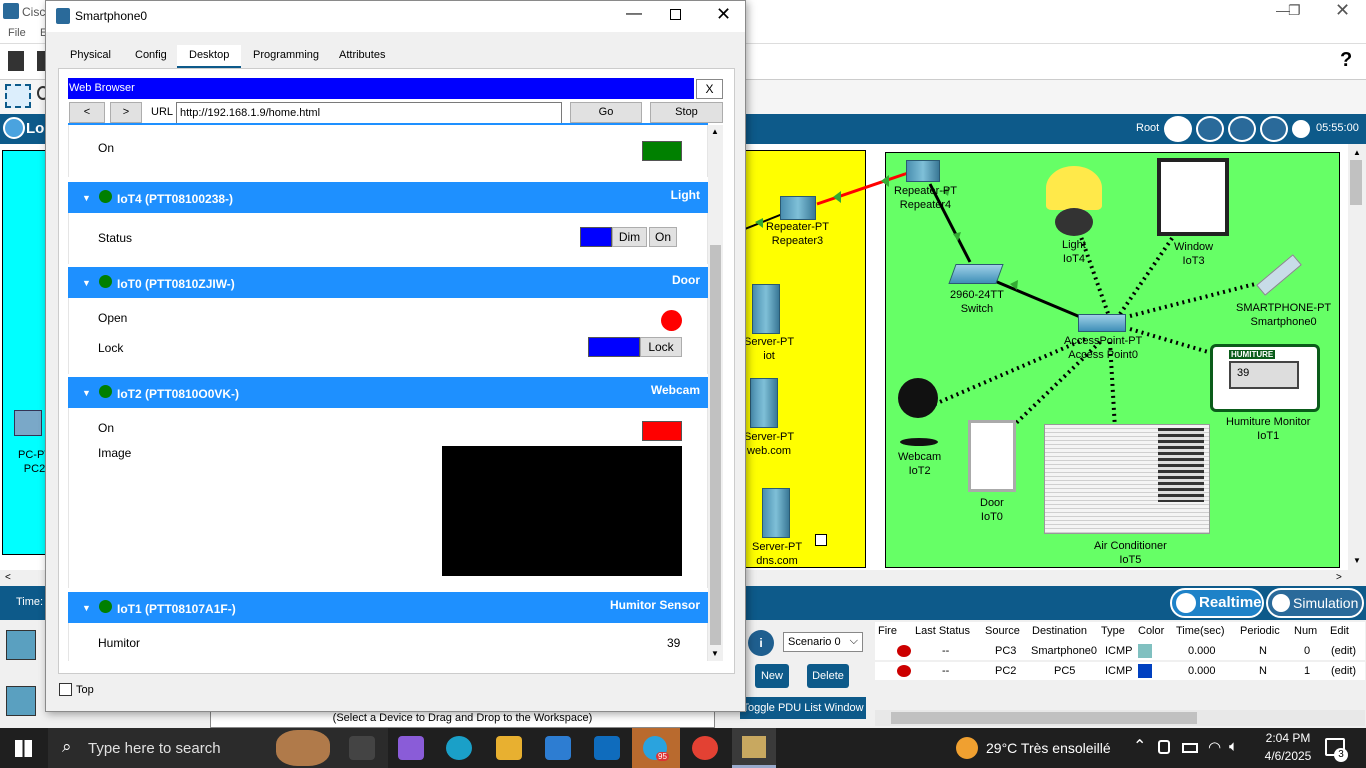 The height and width of the screenshot is (768, 1366). What do you see at coordinates (1048, 748) in the screenshot?
I see `weather-text: 29°C Très ensoleillé` at bounding box center [1048, 748].